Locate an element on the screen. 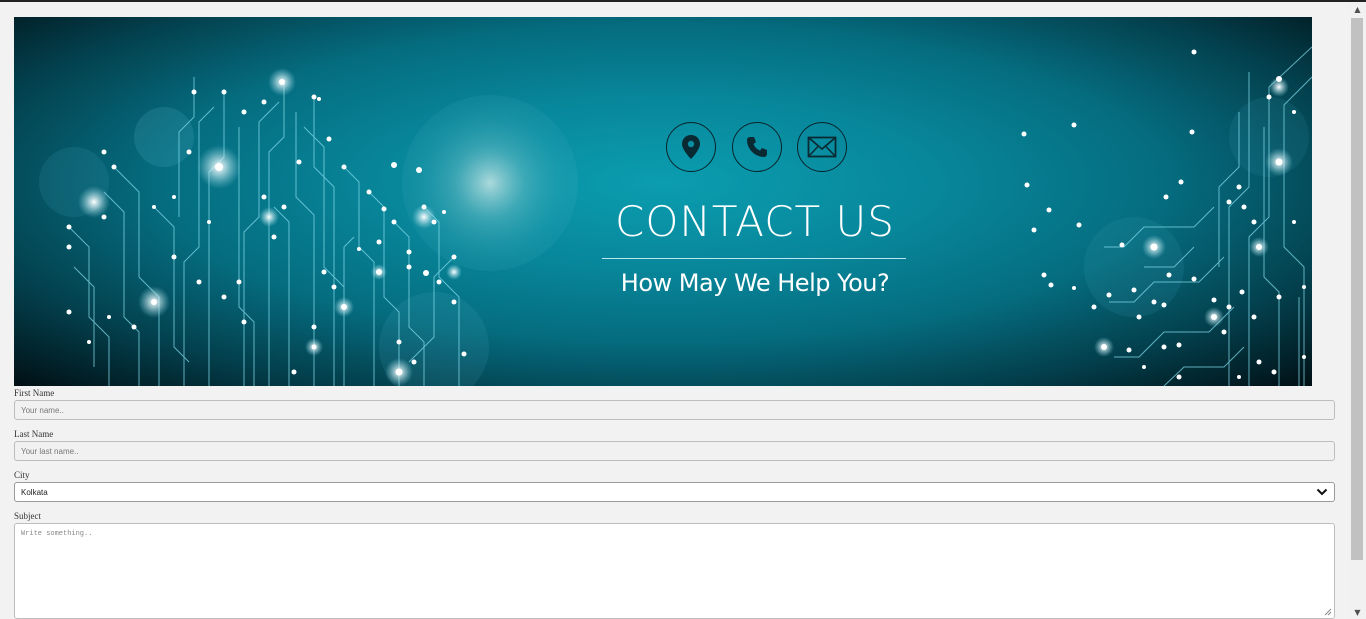 The height and width of the screenshot is (619, 1366). phone-icon is located at coordinates (757, 147).